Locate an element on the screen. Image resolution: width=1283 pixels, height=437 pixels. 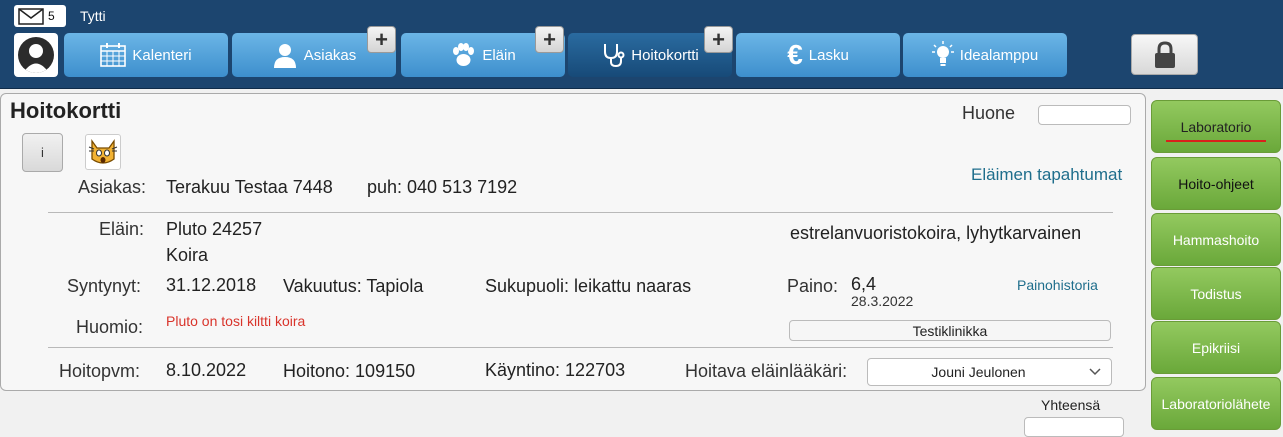
lock-icon is located at coordinates (1164, 54).